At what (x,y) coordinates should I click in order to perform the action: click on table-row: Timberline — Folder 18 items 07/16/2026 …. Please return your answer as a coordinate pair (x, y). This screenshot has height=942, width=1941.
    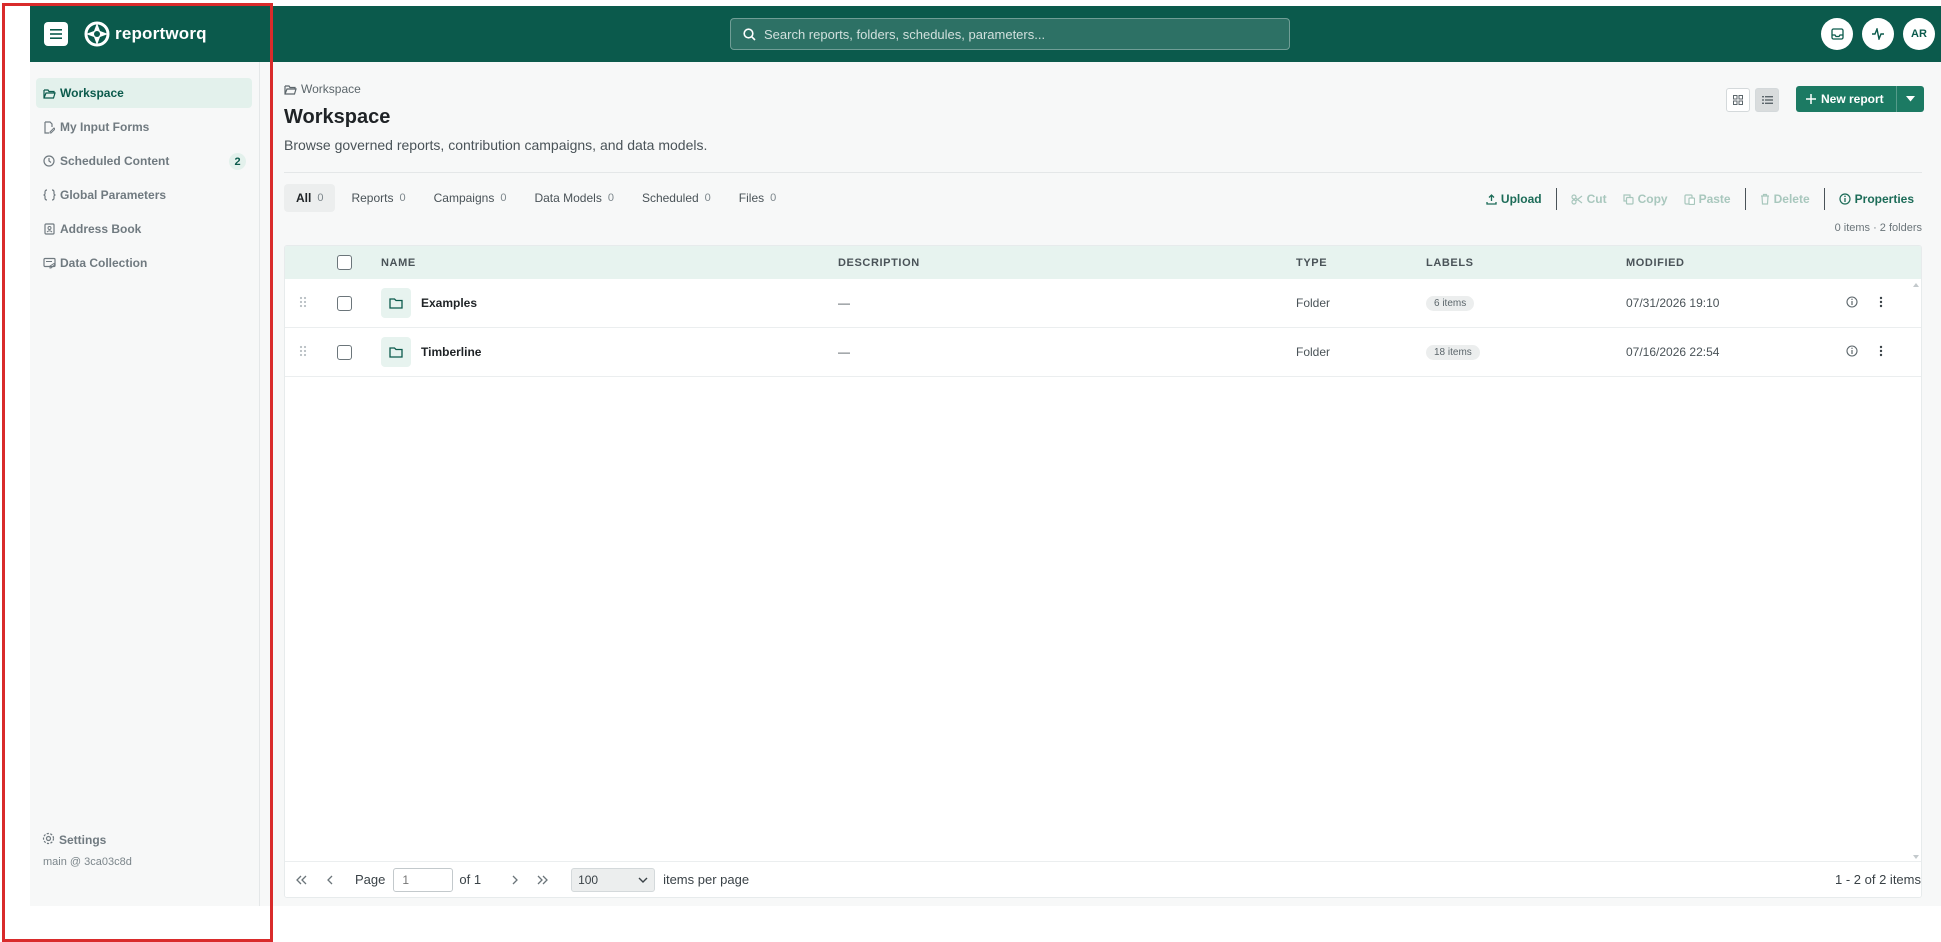
    Looking at the image, I should click on (1103, 352).